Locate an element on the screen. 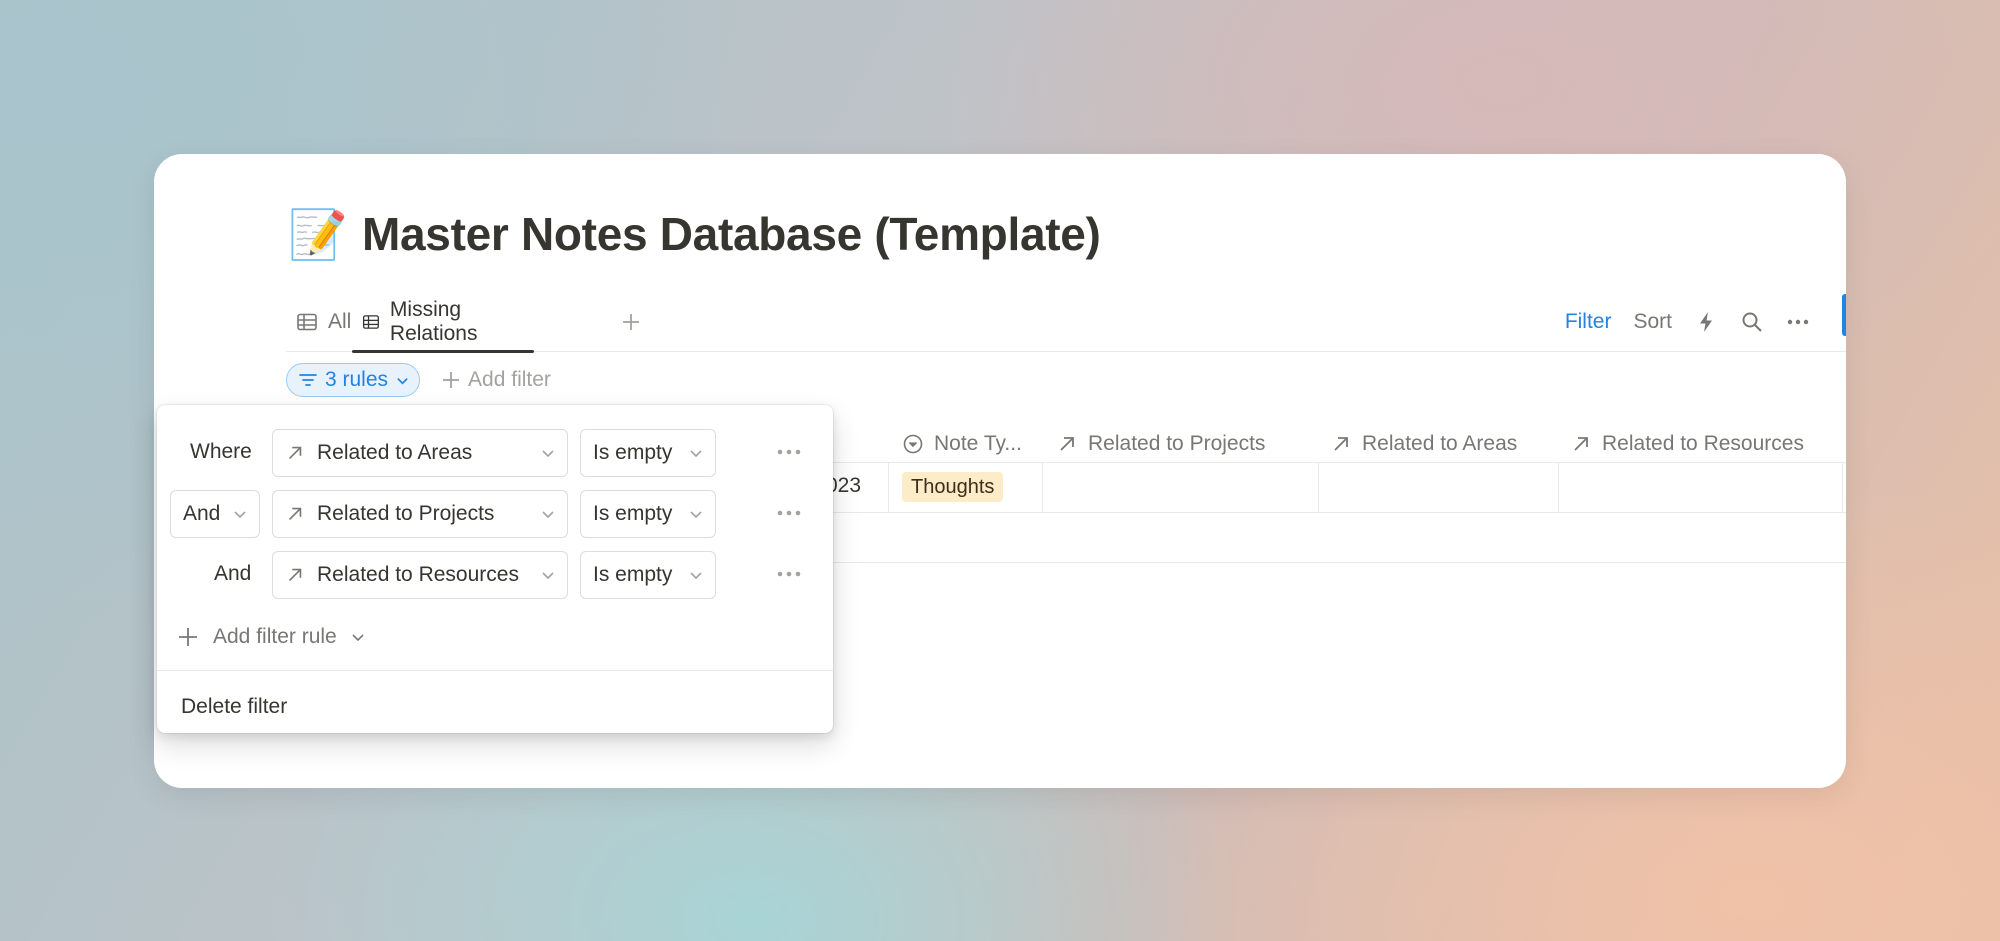 This screenshot has width=2000, height=941. page-header: 📝 Master Notes Database (Template) is located at coordinates (694, 234).